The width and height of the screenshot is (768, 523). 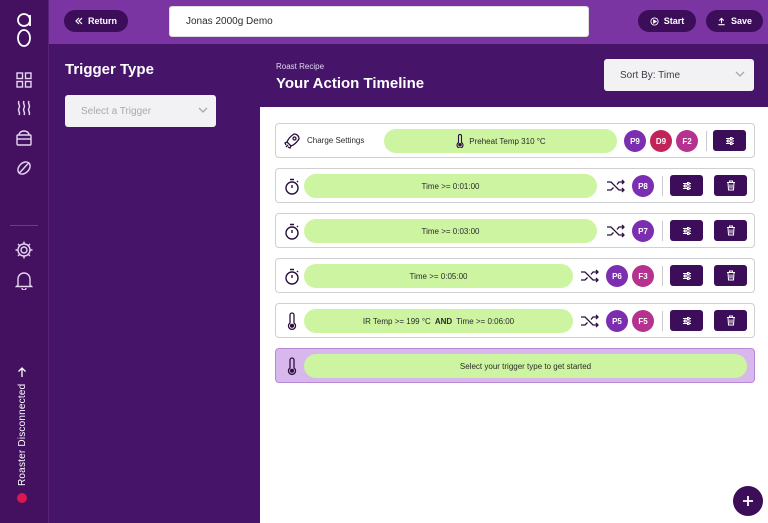 I want to click on badge-p9: P9, so click(x=635, y=141).